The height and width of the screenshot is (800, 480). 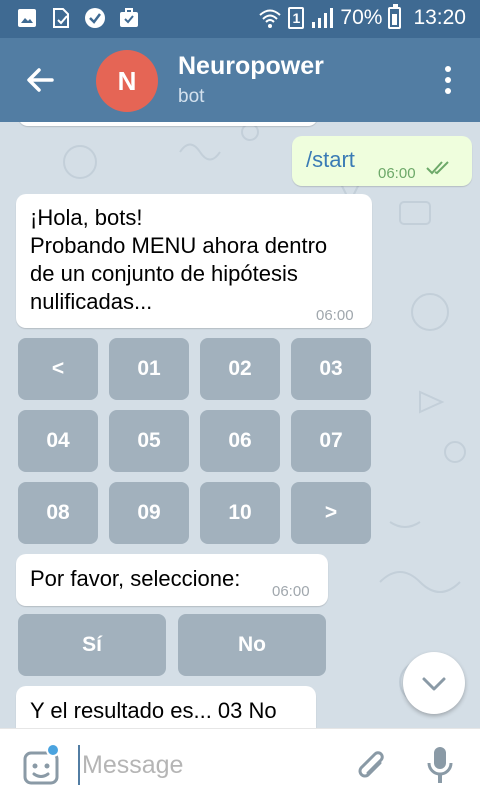 I want to click on battery-percent: 70%, so click(x=361, y=17).